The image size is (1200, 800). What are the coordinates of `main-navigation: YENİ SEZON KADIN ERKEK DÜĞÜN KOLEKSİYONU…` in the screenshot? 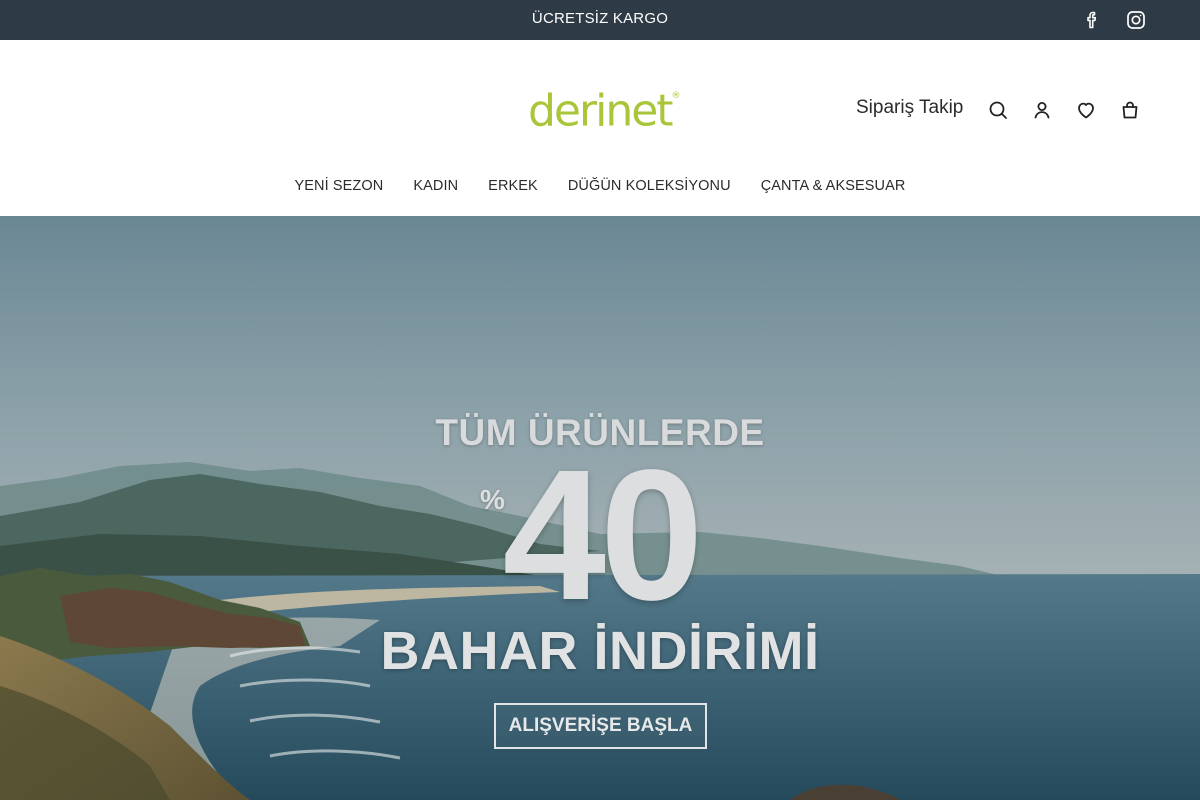 It's located at (600, 186).